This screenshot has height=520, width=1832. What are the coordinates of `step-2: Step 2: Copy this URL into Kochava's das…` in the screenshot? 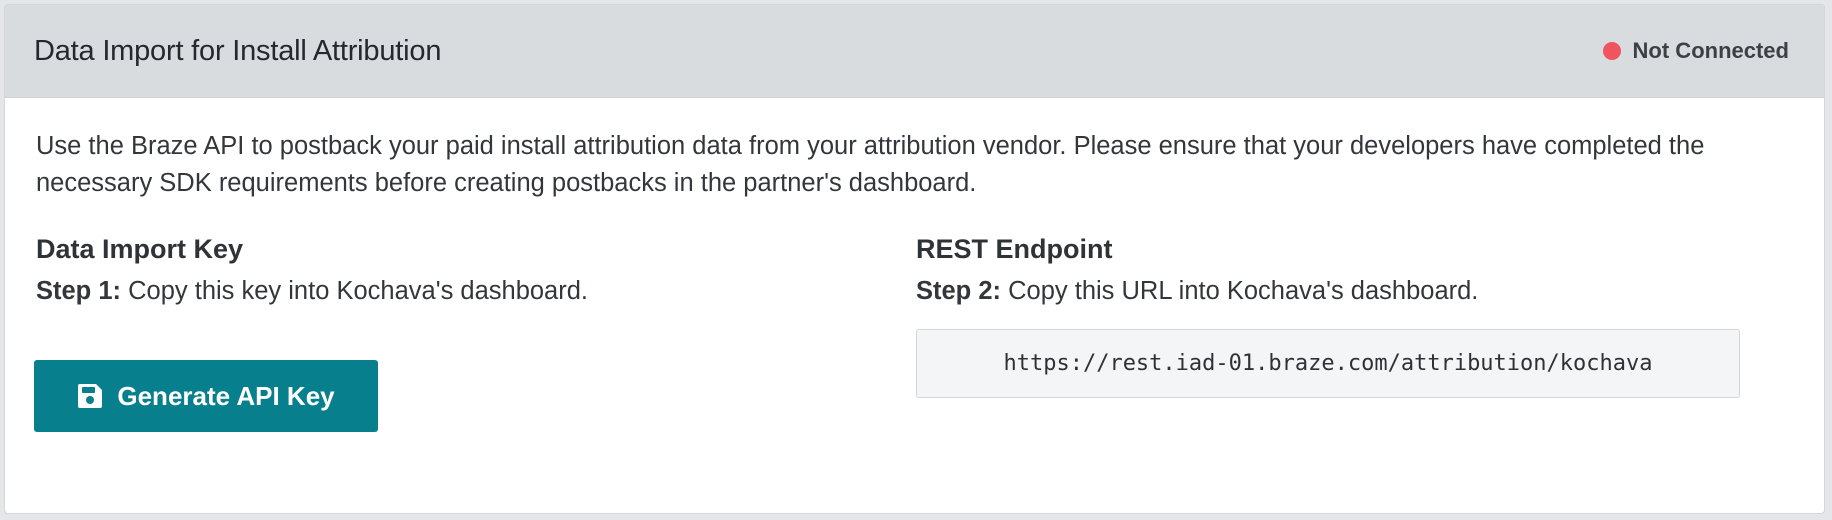 It's located at (1326, 291).